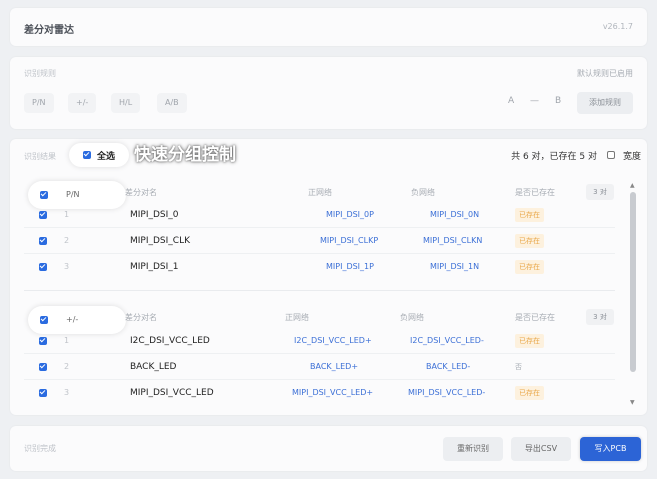 The width and height of the screenshot is (657, 479). What do you see at coordinates (511, 101) in the screenshot?
I see `rule-a-input: A` at bounding box center [511, 101].